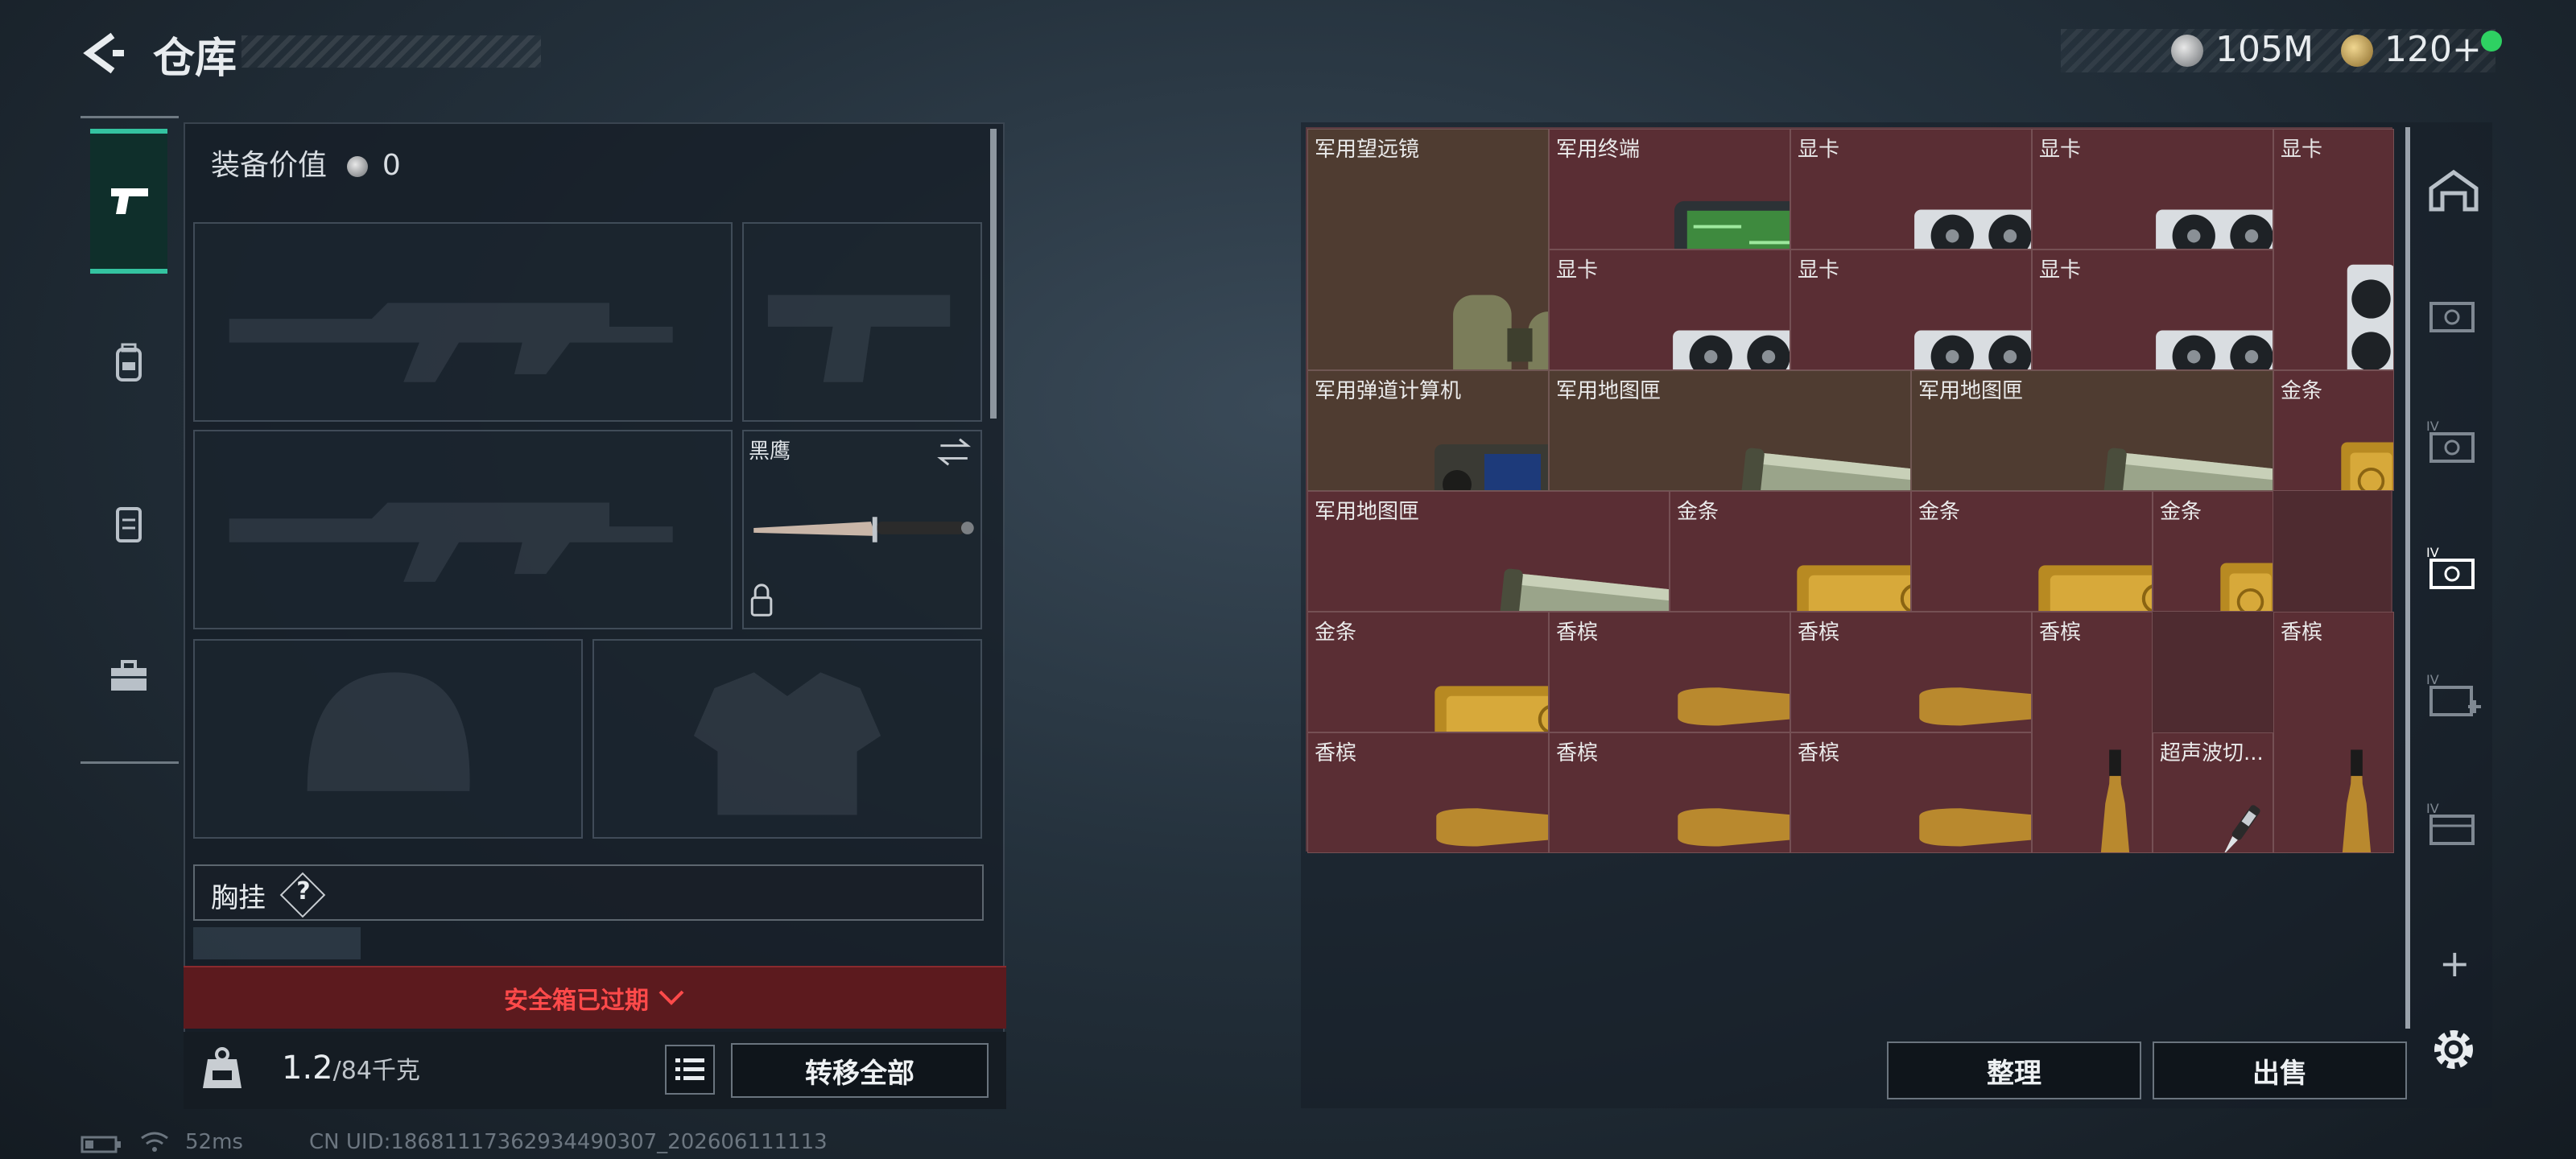 The image size is (2576, 1159). What do you see at coordinates (388, 731) in the screenshot?
I see `helmet-placeholder-icon` at bounding box center [388, 731].